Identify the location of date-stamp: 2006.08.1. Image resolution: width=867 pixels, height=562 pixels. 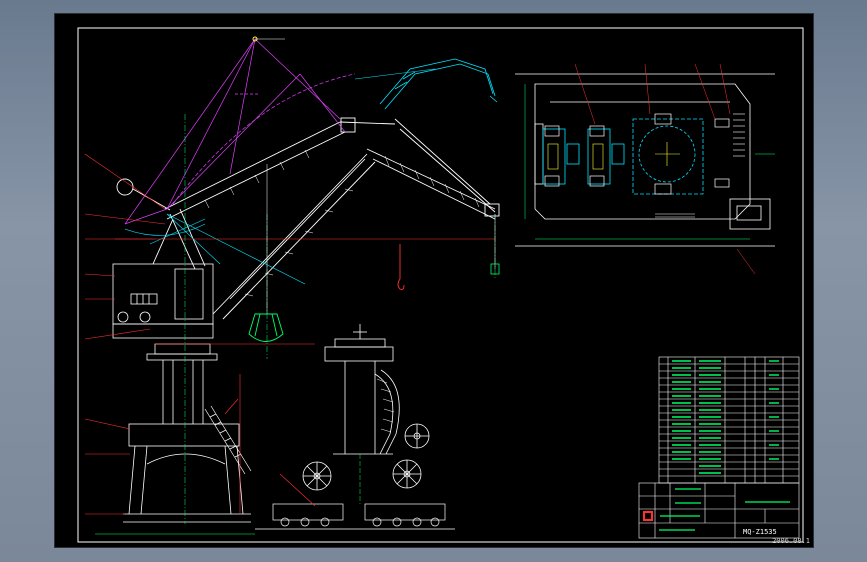
(791, 541).